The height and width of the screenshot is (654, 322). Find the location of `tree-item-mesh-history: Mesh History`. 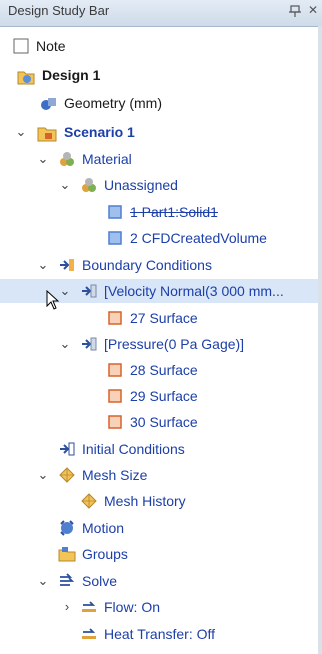

tree-item-mesh-history: Mesh History is located at coordinates (159, 501).